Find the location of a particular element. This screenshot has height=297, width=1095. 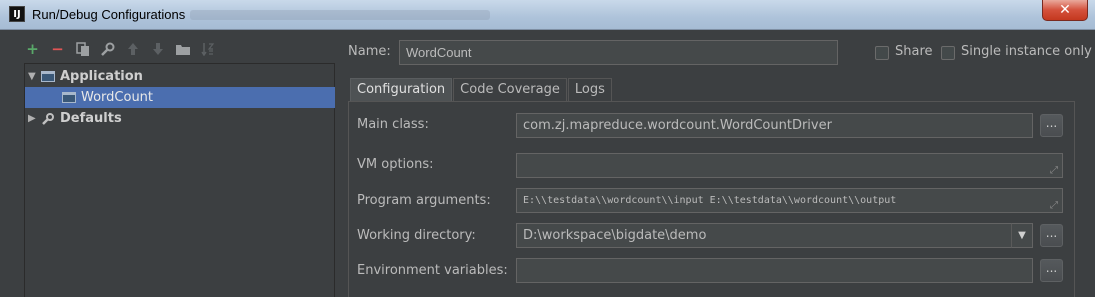

tab-configuration: Configuration is located at coordinates (401, 89).